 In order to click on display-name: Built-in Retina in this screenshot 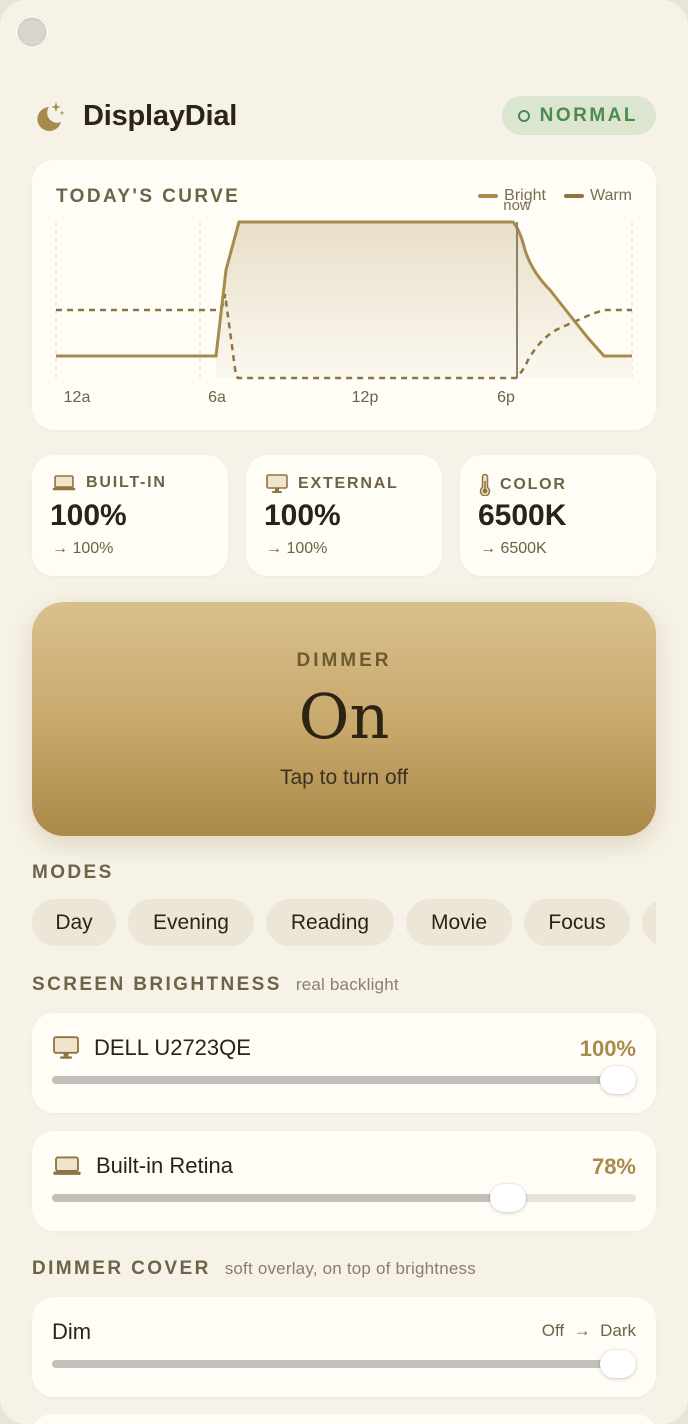, I will do `click(164, 1165)`.